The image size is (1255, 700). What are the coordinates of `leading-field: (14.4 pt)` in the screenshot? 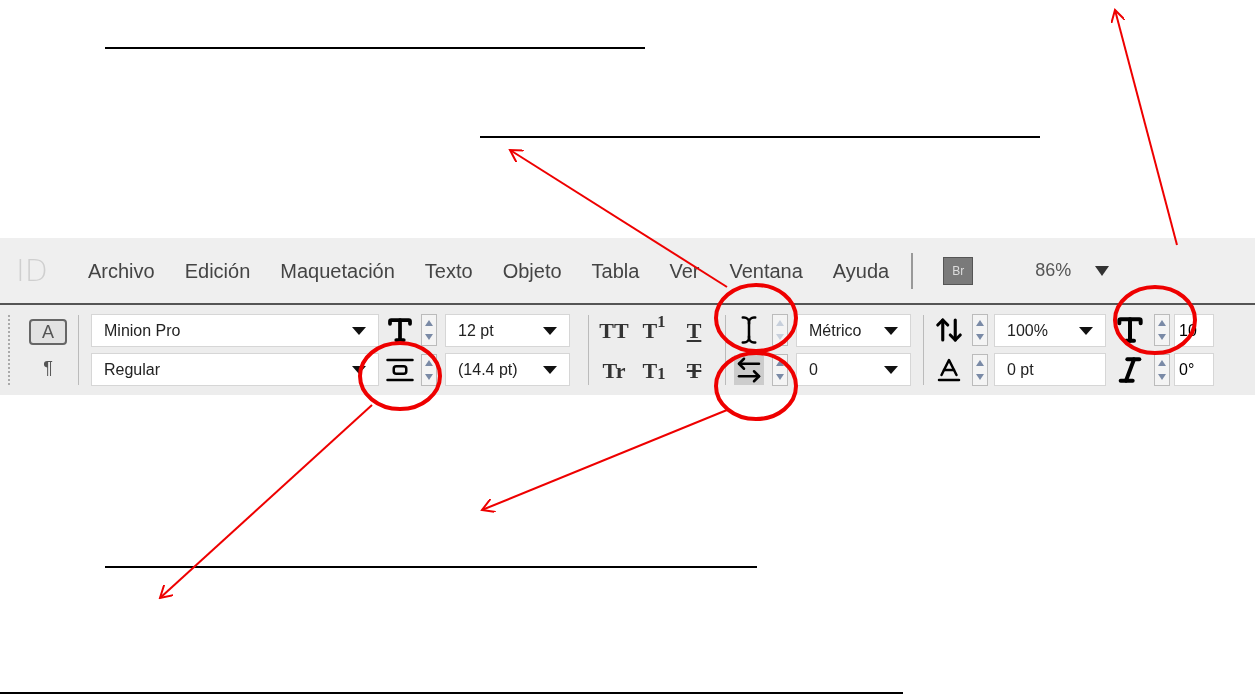 It's located at (507, 369).